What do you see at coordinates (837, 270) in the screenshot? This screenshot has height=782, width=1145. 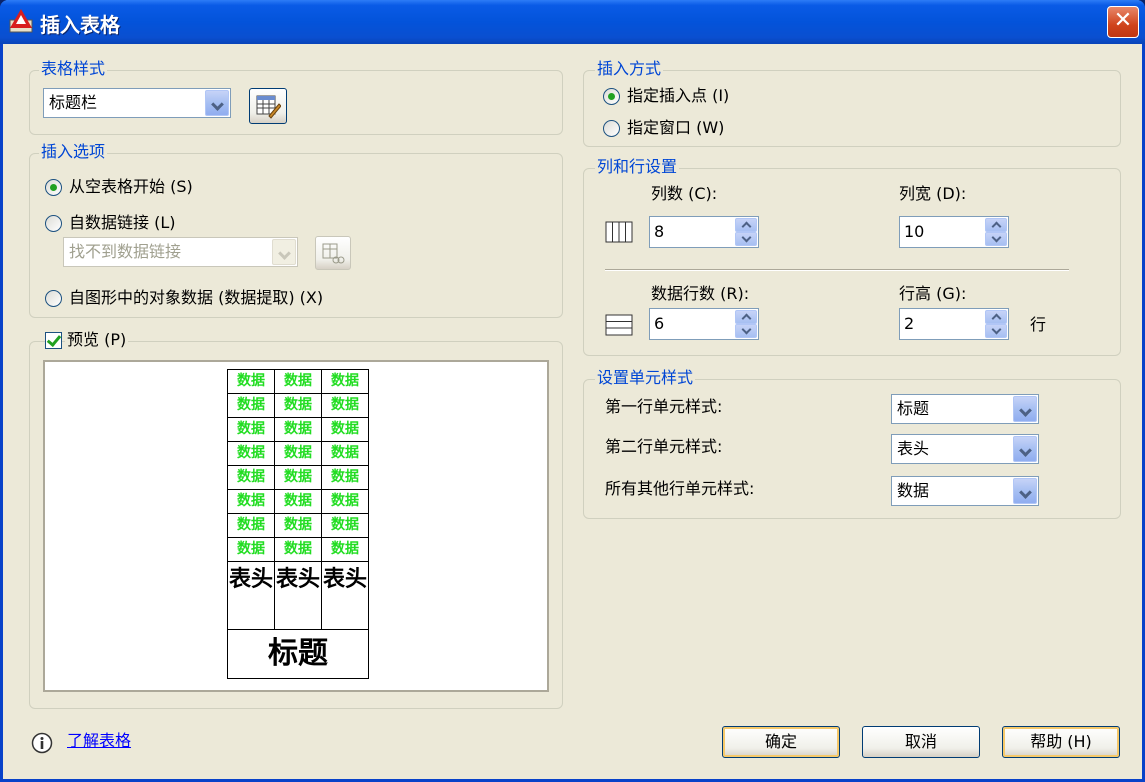 I see `divider` at bounding box center [837, 270].